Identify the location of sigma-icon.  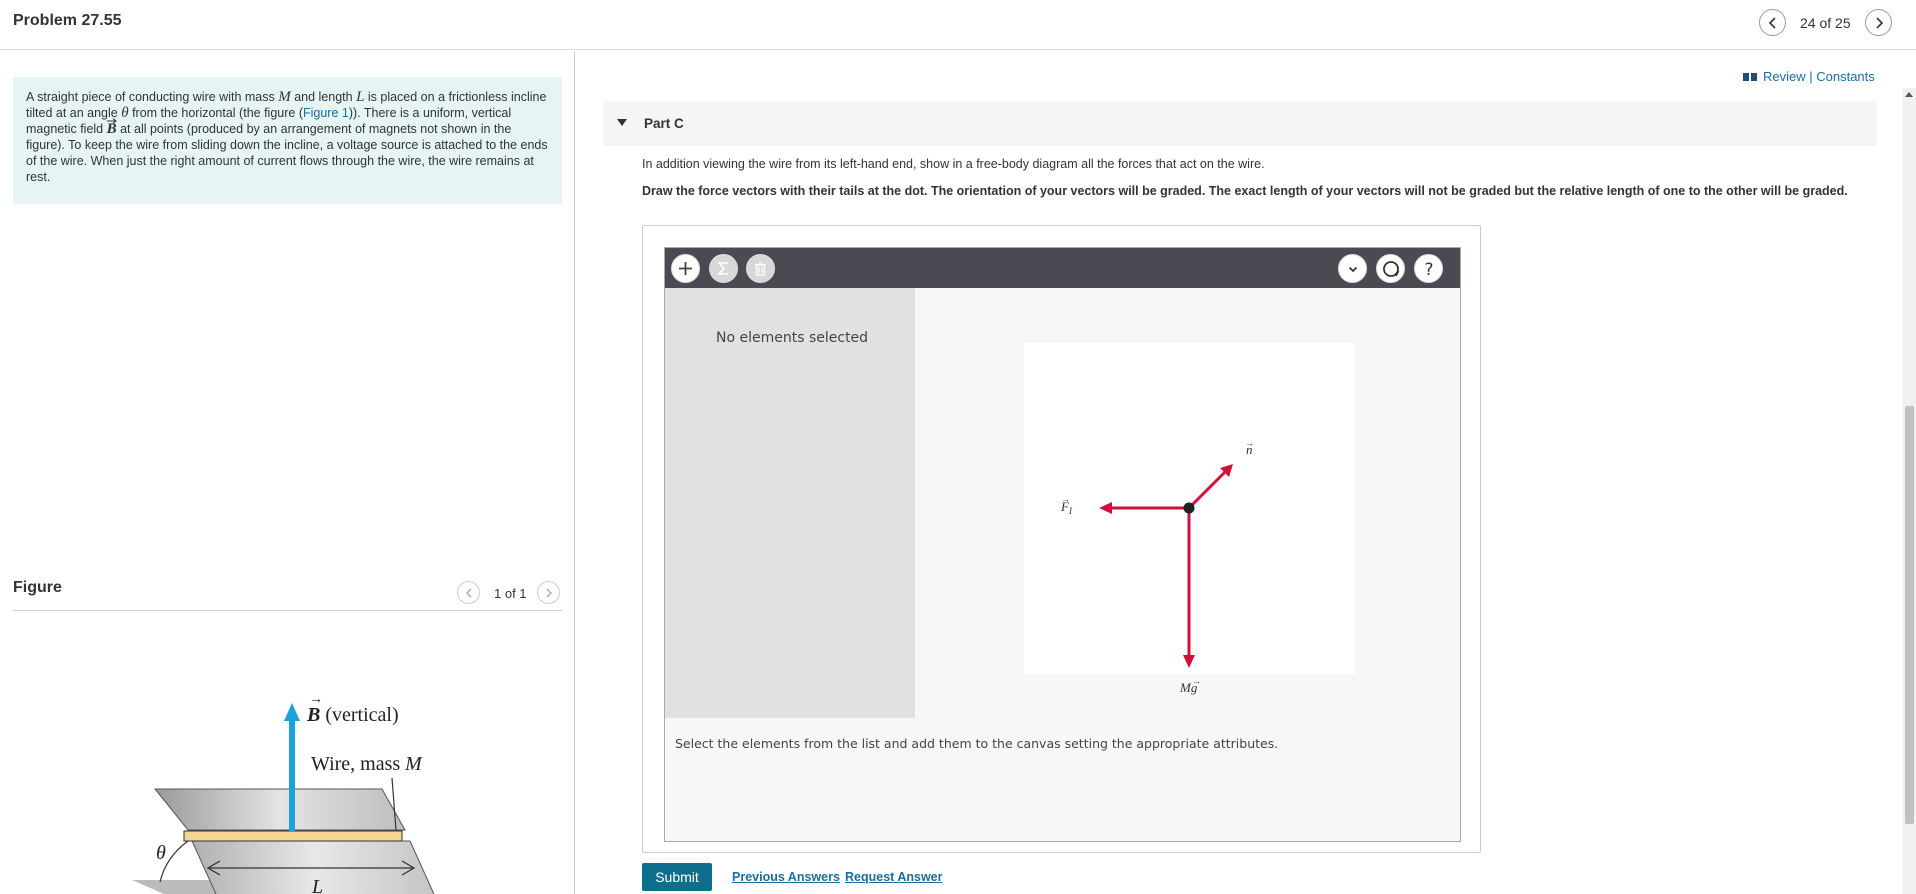
(722, 268).